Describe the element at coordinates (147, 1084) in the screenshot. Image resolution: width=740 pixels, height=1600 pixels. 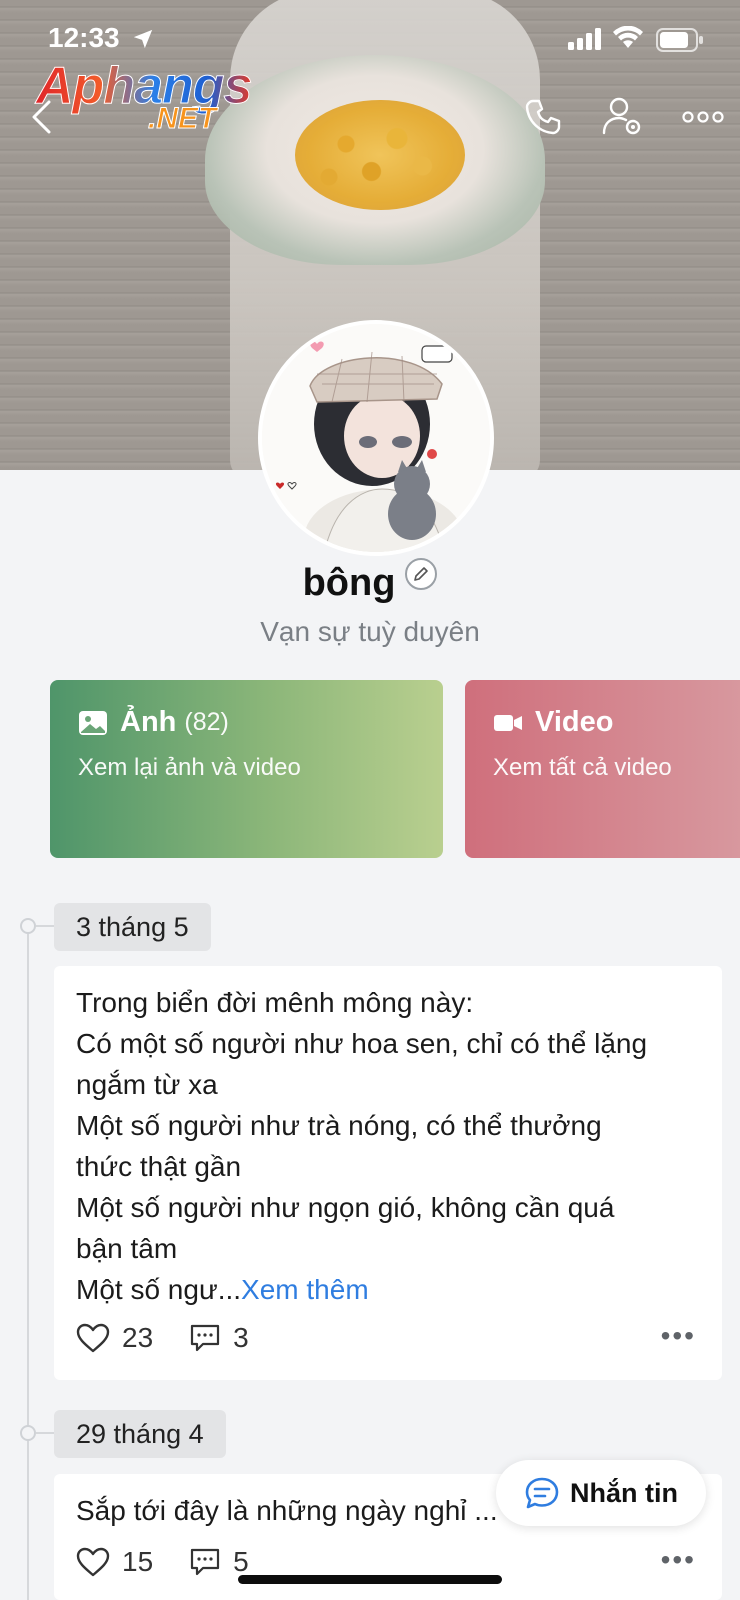
I see `post-line: ngắm từ xa` at that location.